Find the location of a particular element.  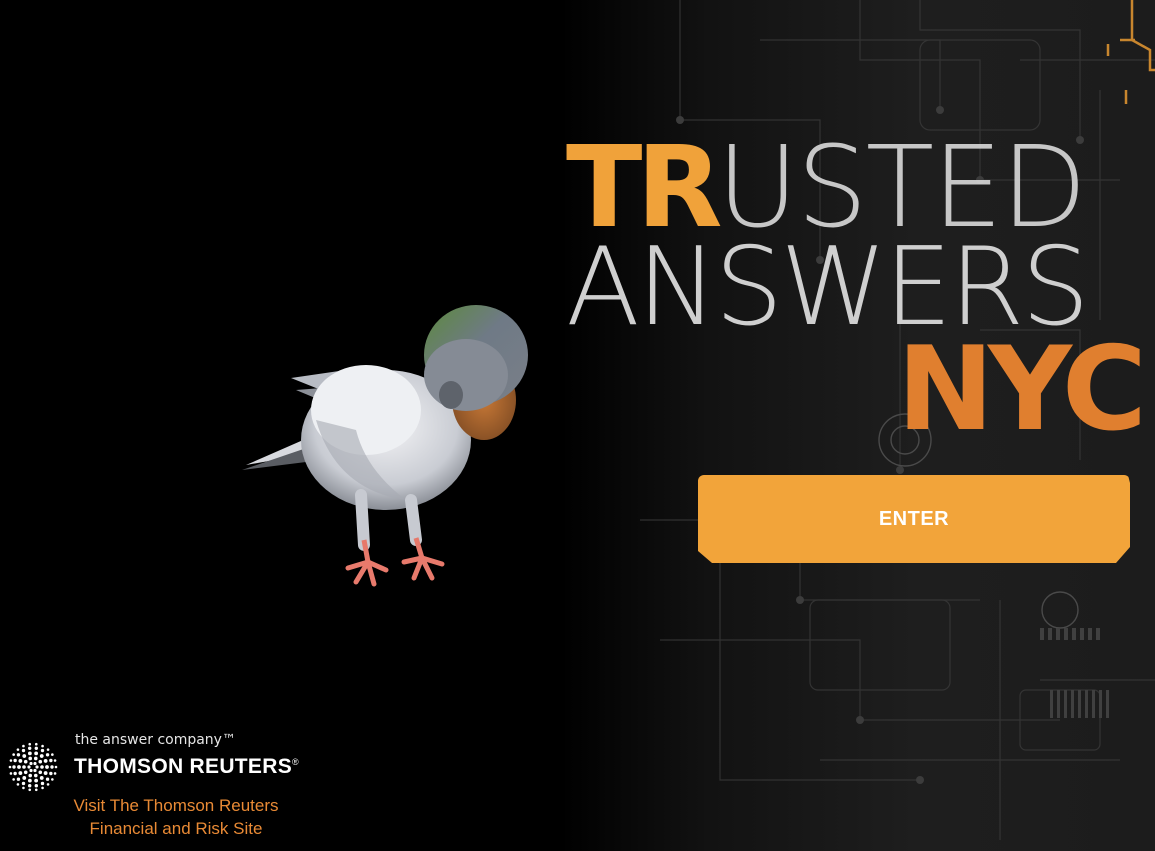

brand-name-text: THOMSON REUTERS is located at coordinates (183, 766).